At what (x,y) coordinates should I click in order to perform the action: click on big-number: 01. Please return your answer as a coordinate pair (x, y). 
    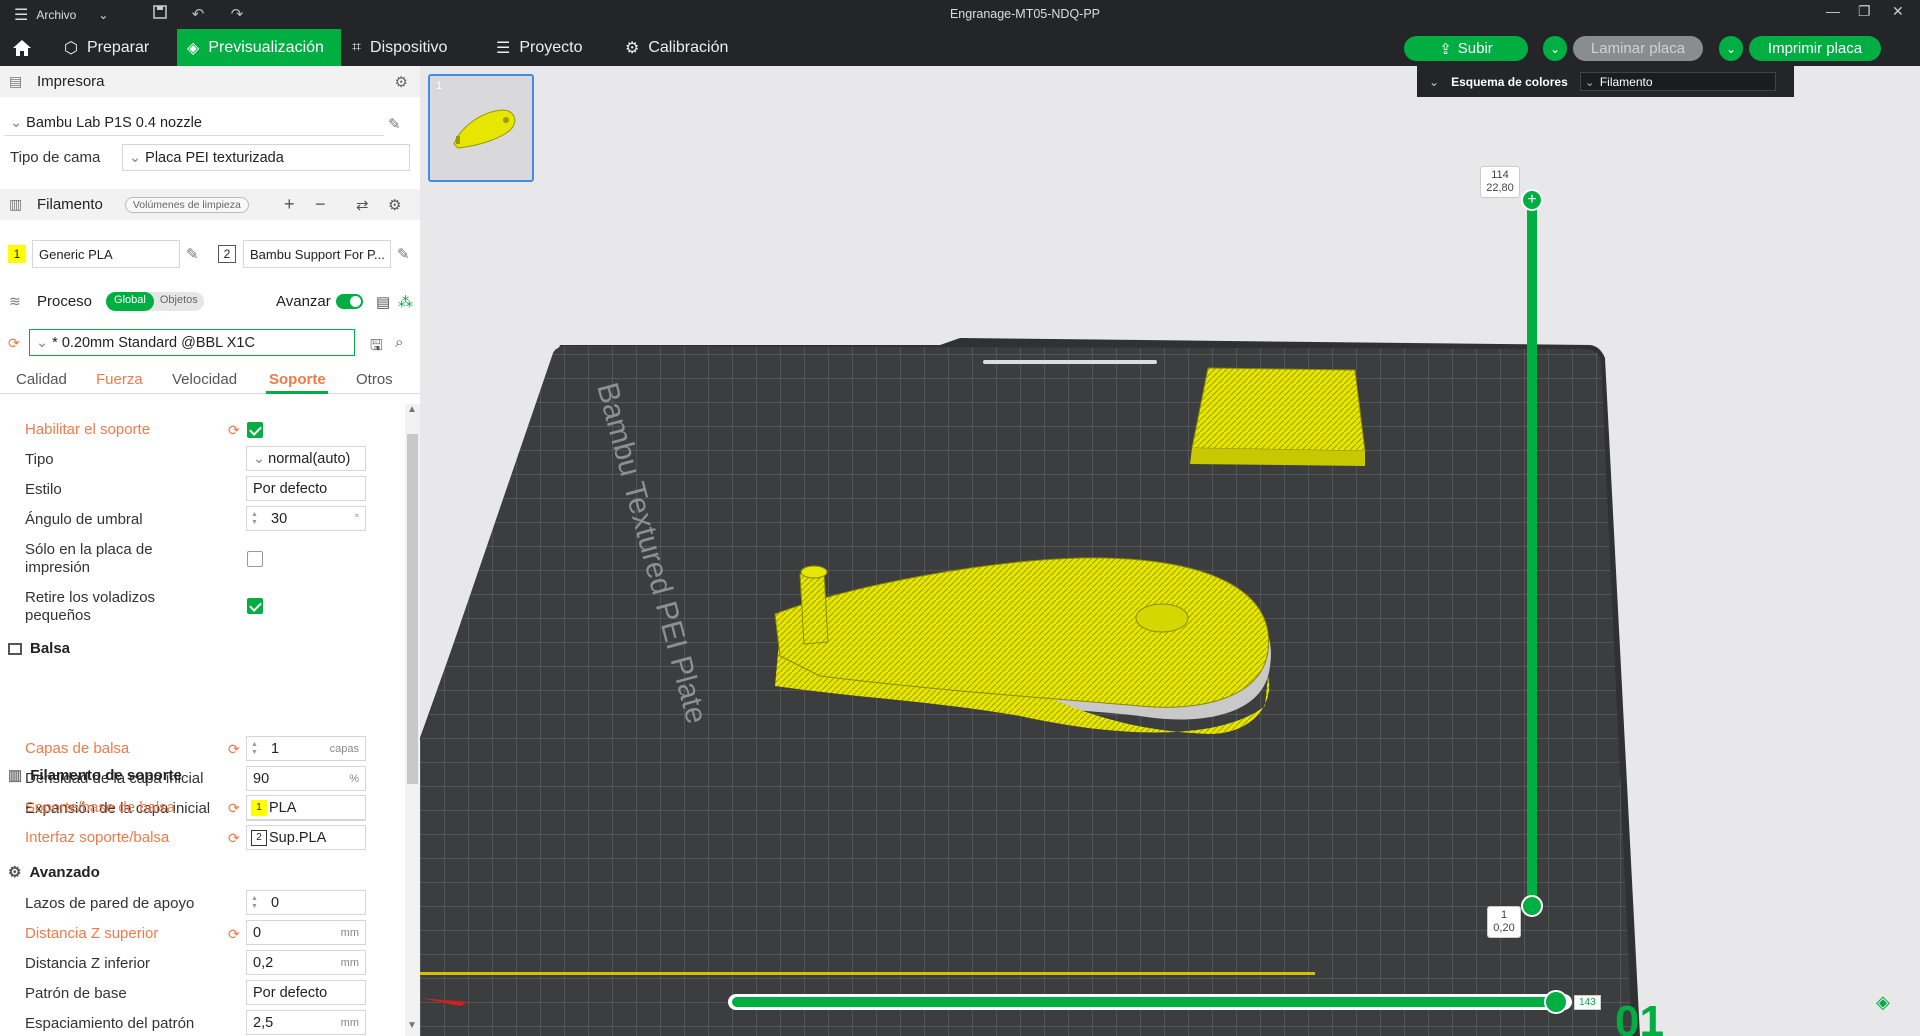
    Looking at the image, I should click on (1639, 1016).